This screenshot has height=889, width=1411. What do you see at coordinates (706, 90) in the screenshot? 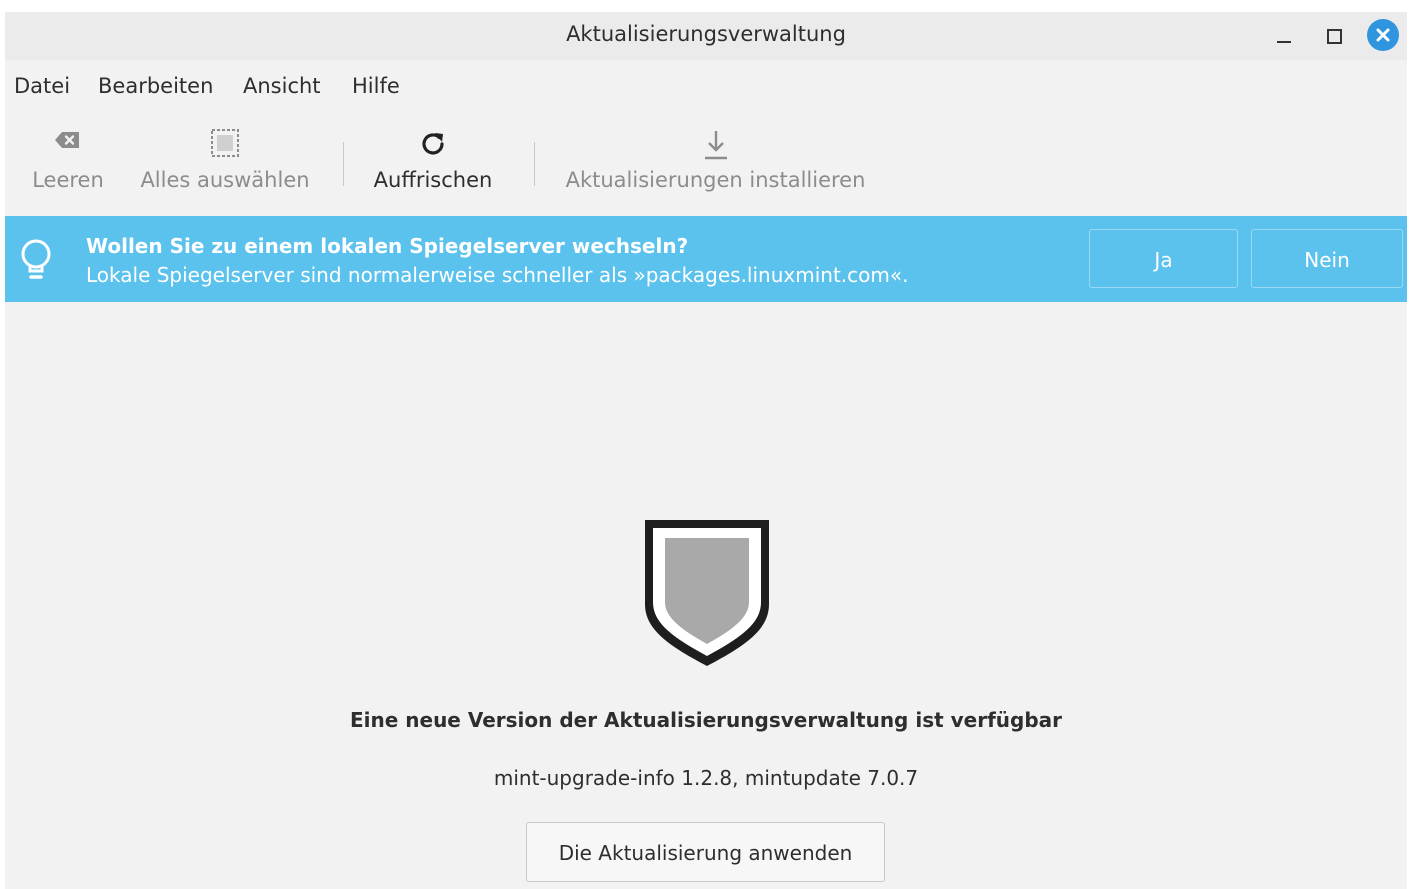
I see `menu-bar: Datei Bearbeiten Ansicht Hilfe` at bounding box center [706, 90].